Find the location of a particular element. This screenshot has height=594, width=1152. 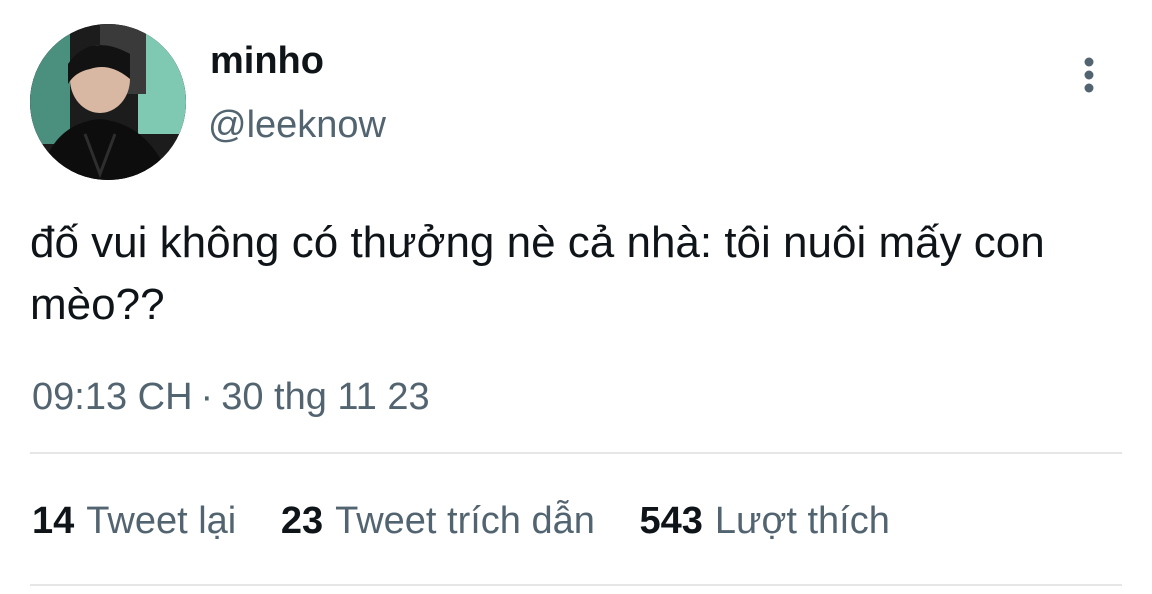

retweets-count: 14 is located at coordinates (53, 521).